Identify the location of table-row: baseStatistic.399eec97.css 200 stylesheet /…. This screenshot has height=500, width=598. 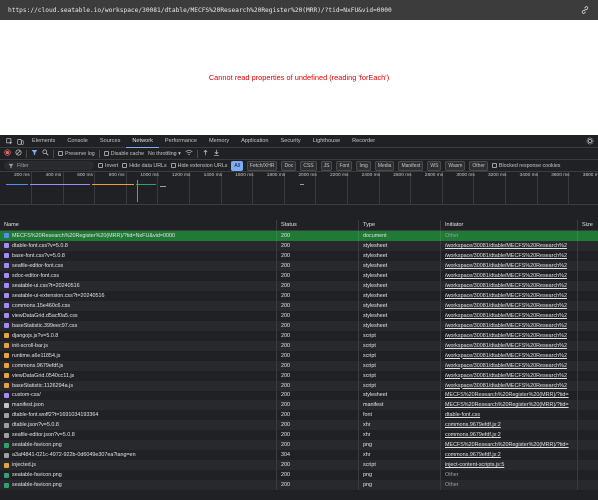
(299, 325).